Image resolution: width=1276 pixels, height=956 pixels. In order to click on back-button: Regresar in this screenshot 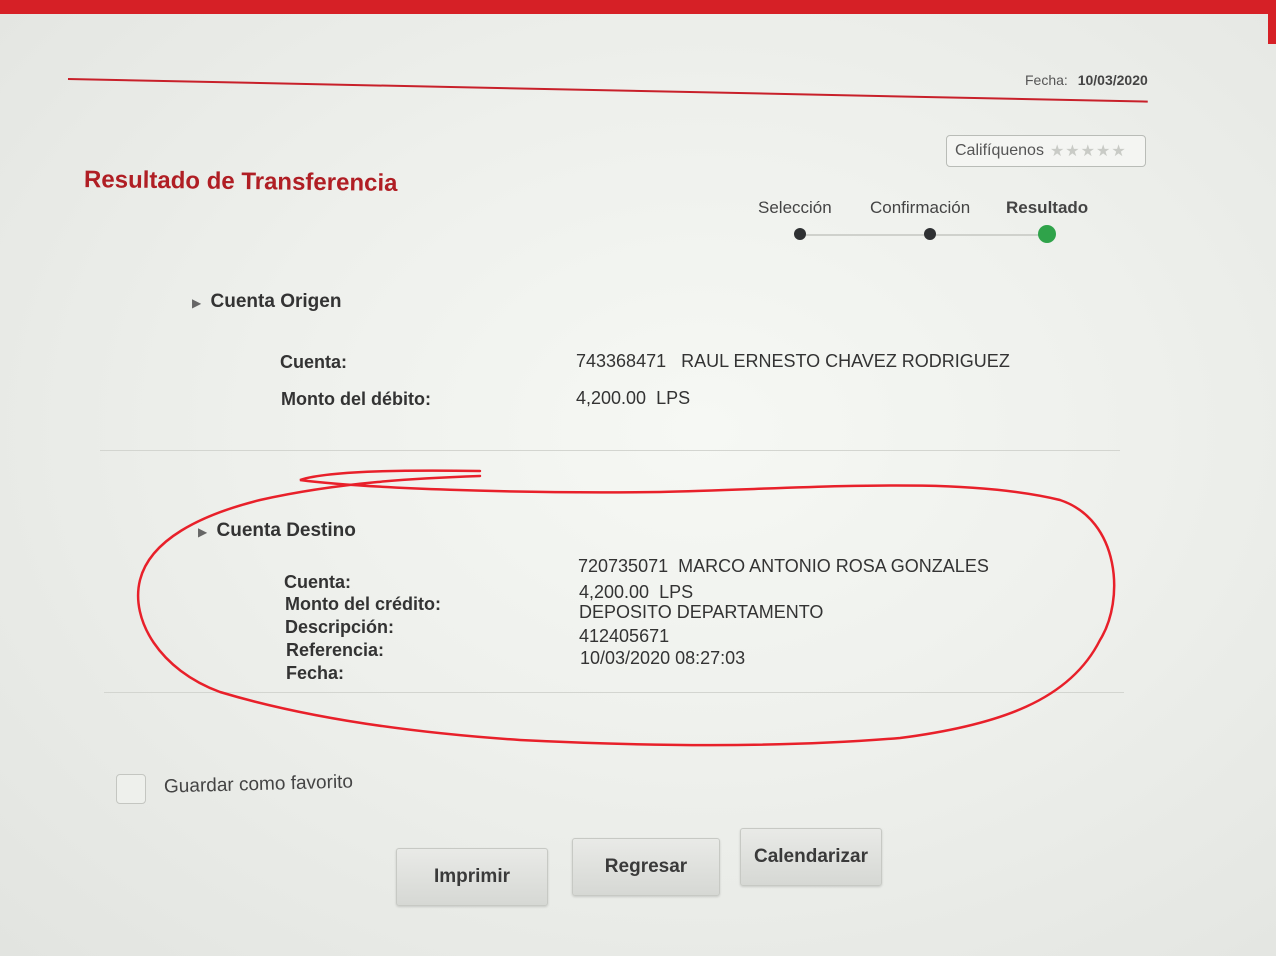, I will do `click(646, 867)`.